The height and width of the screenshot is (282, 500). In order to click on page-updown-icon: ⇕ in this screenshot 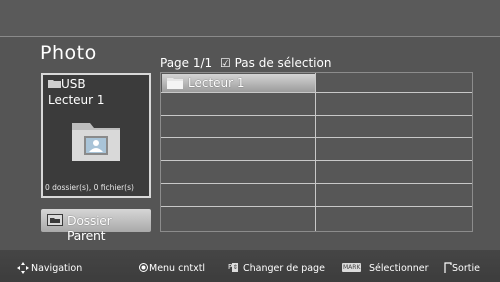, I will do `click(235, 267)`.